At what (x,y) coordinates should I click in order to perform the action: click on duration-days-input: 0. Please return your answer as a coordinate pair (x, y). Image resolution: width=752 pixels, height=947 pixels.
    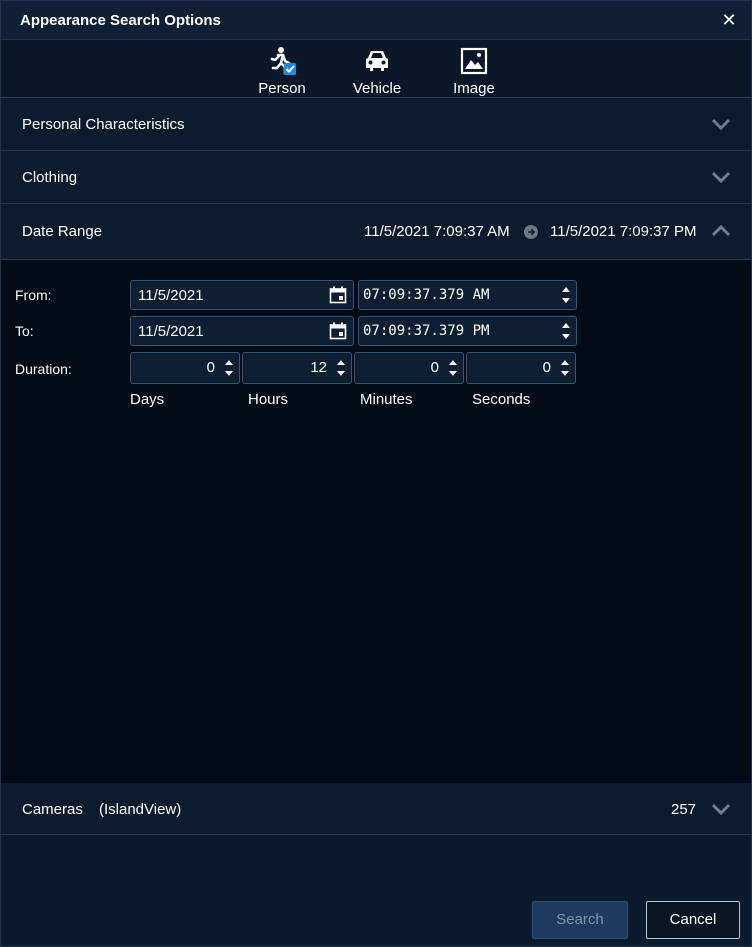
    Looking at the image, I should click on (185, 368).